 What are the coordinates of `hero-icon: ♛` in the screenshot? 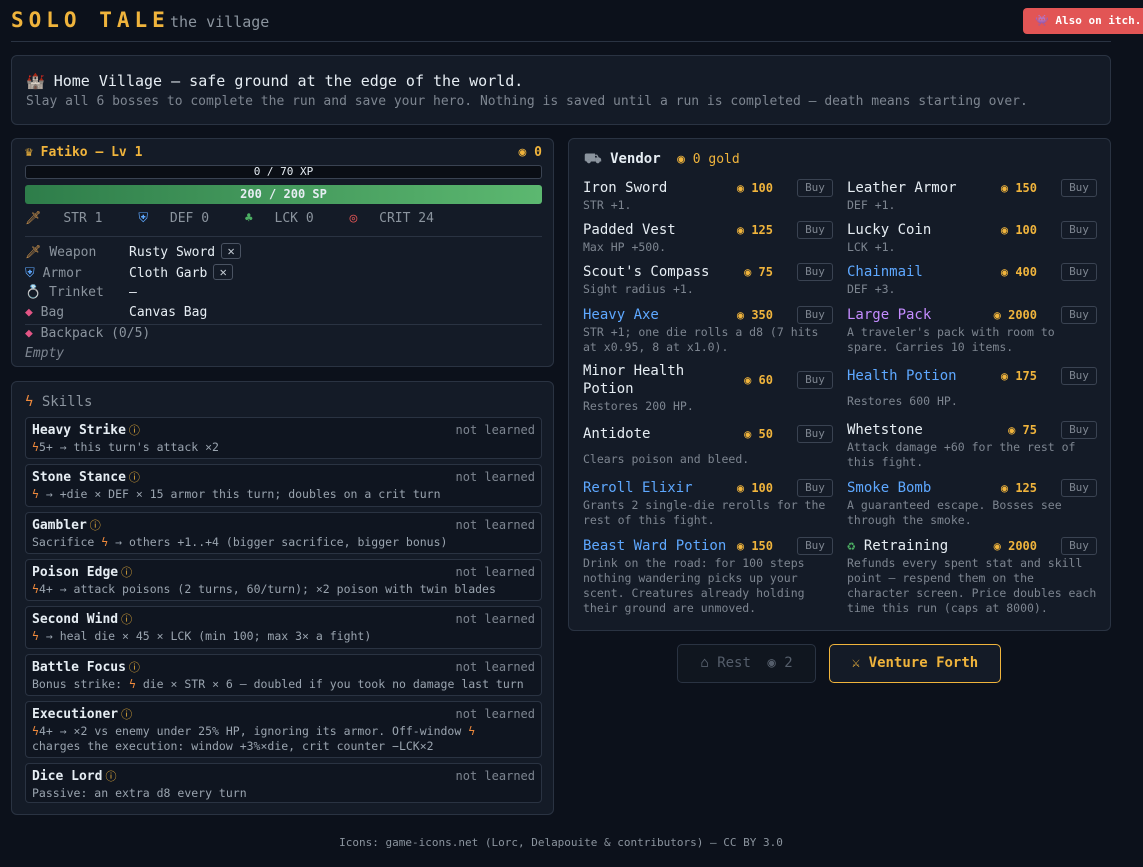 It's located at (29, 152).